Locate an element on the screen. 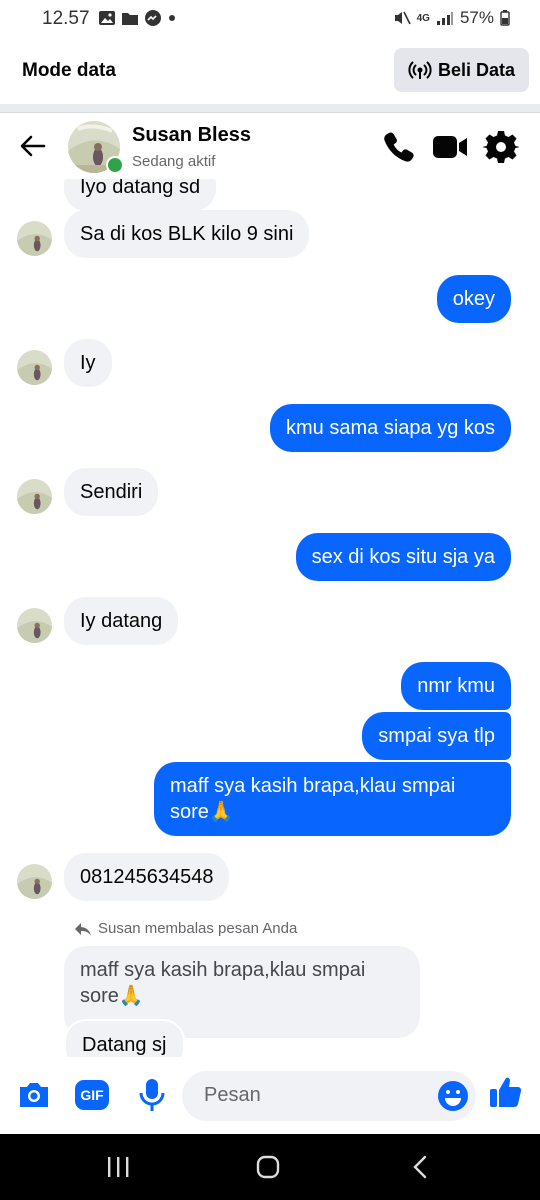  video-icon is located at coordinates (450, 147).